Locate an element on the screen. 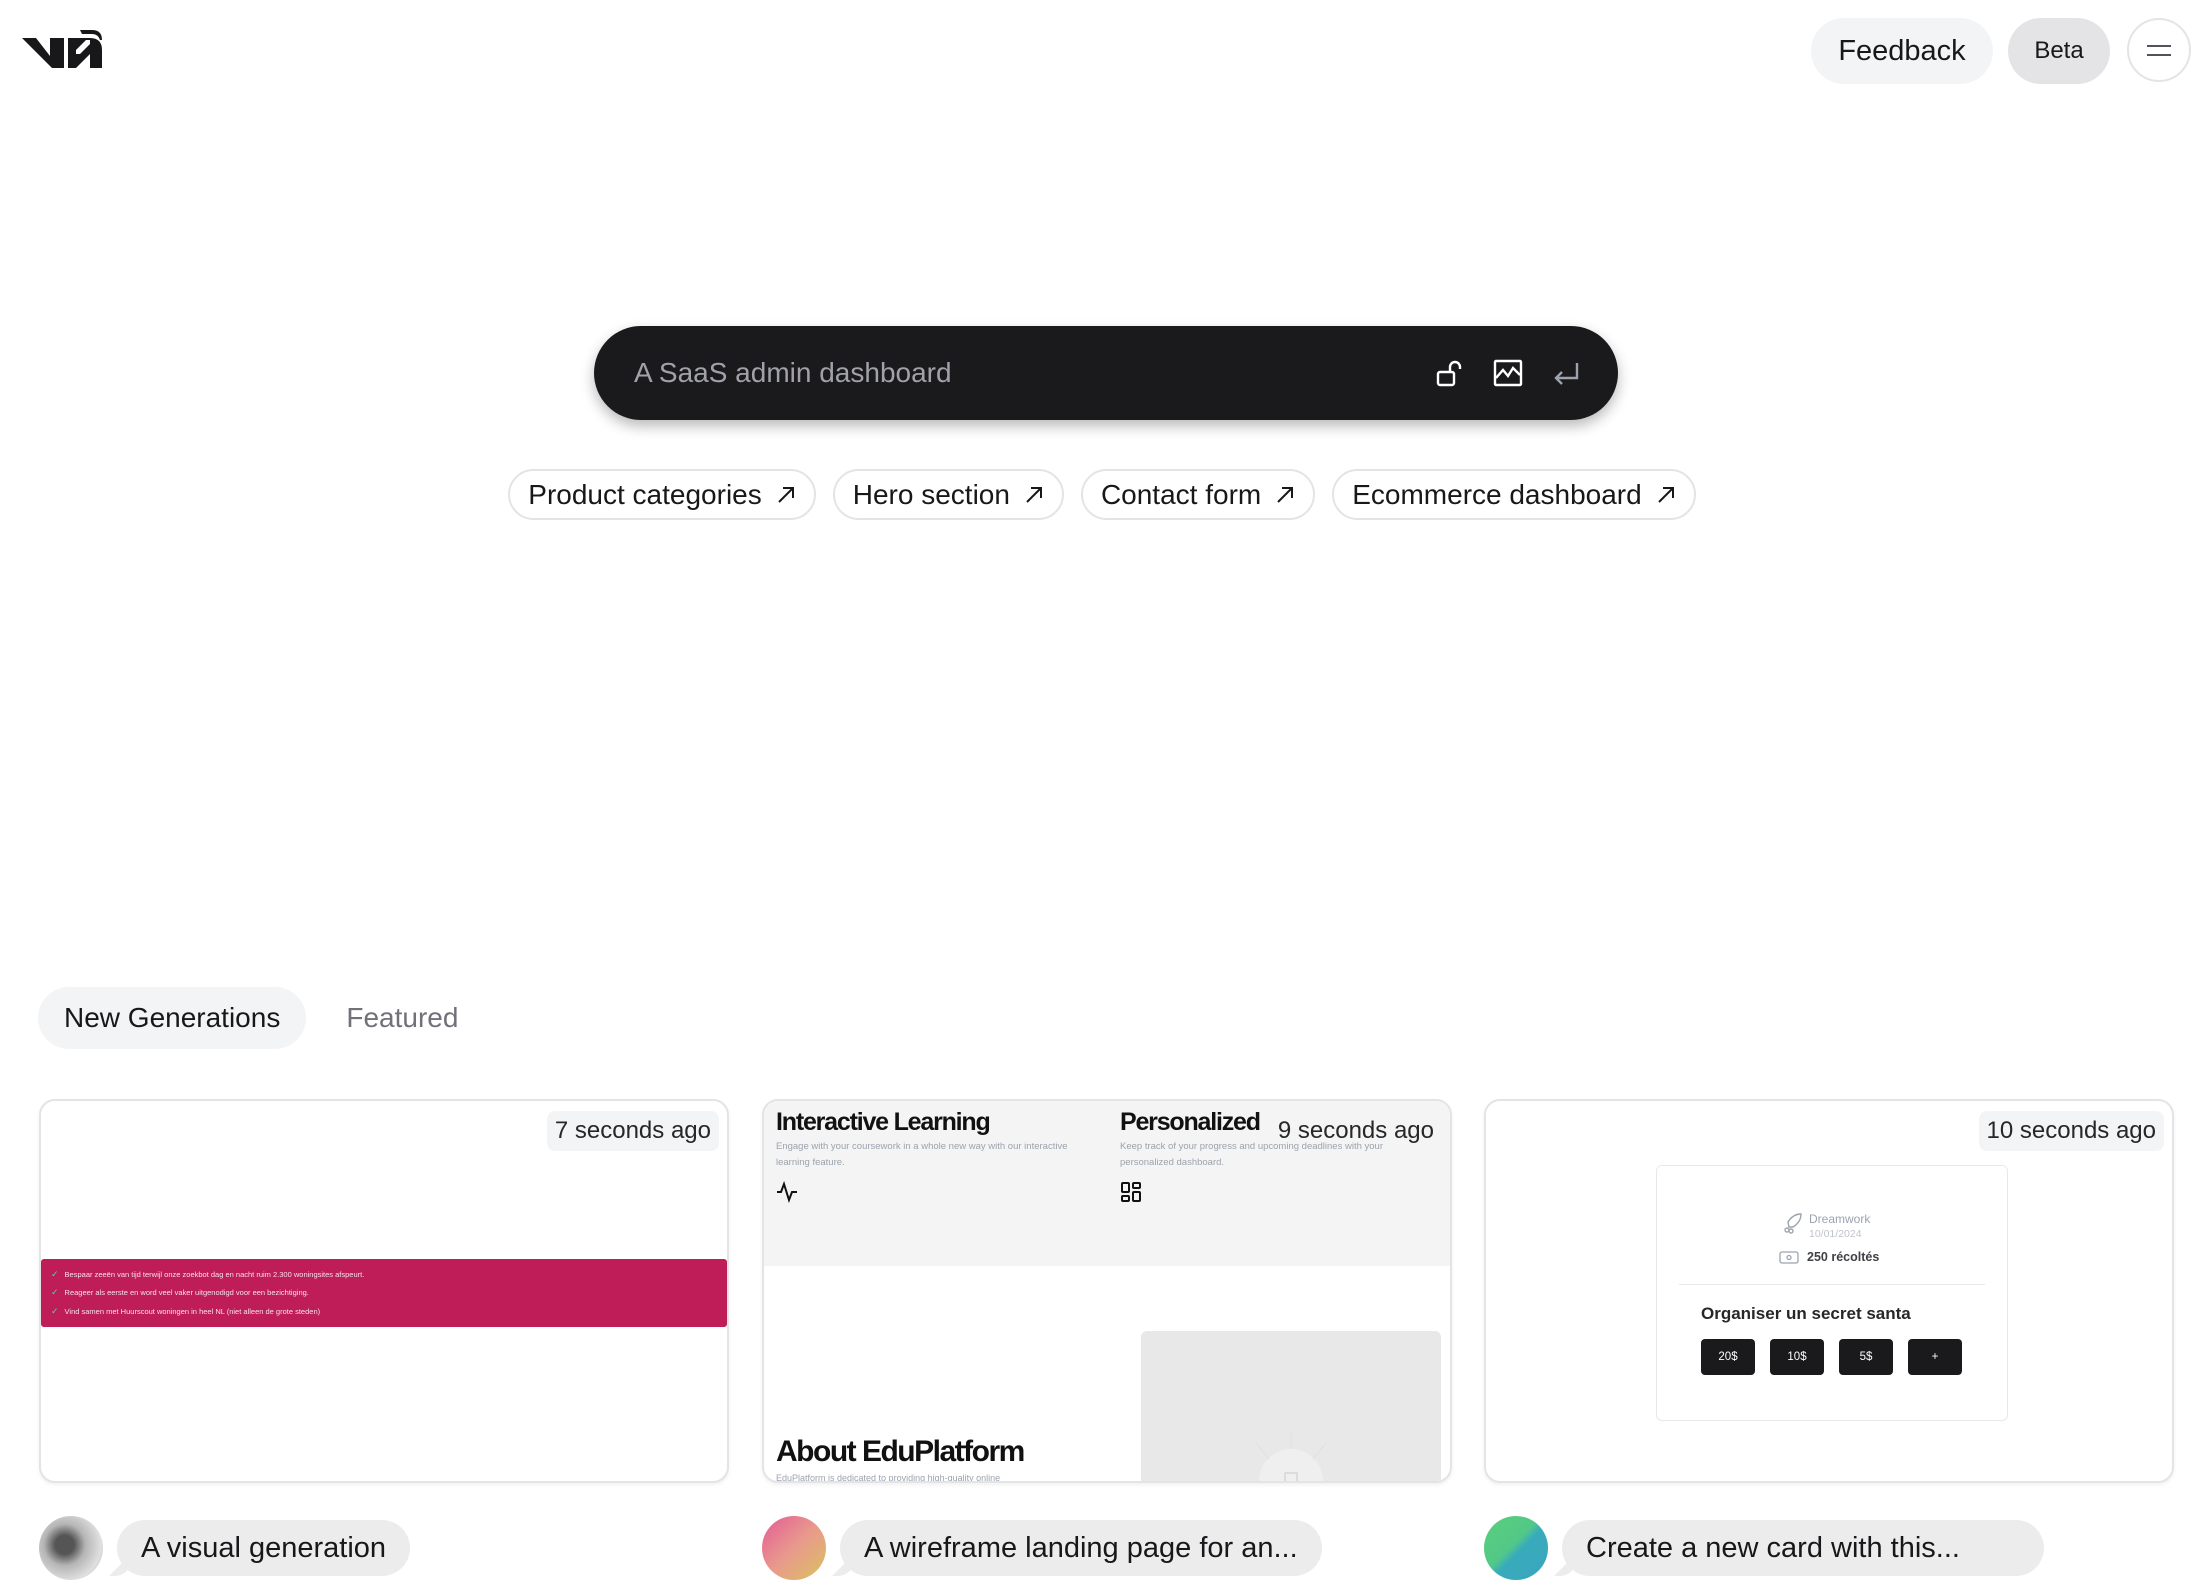  image-placeholder-icon is located at coordinates (1291, 1456).